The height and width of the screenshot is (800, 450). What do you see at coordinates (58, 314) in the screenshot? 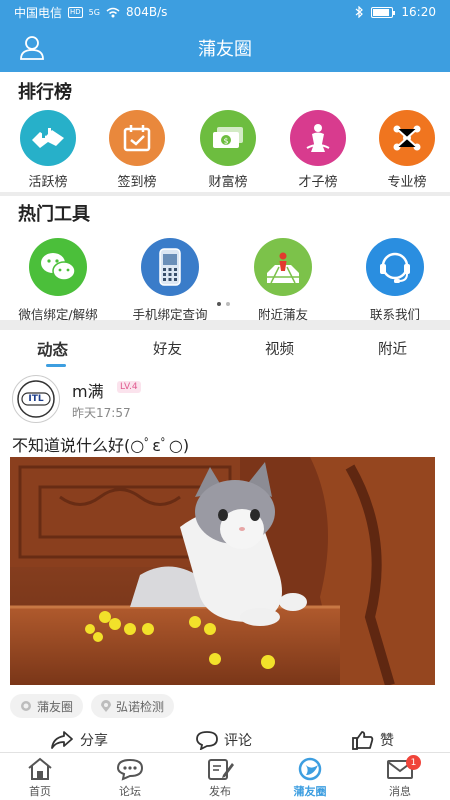
I see `tool-label: 微信绑定/解绑` at bounding box center [58, 314].